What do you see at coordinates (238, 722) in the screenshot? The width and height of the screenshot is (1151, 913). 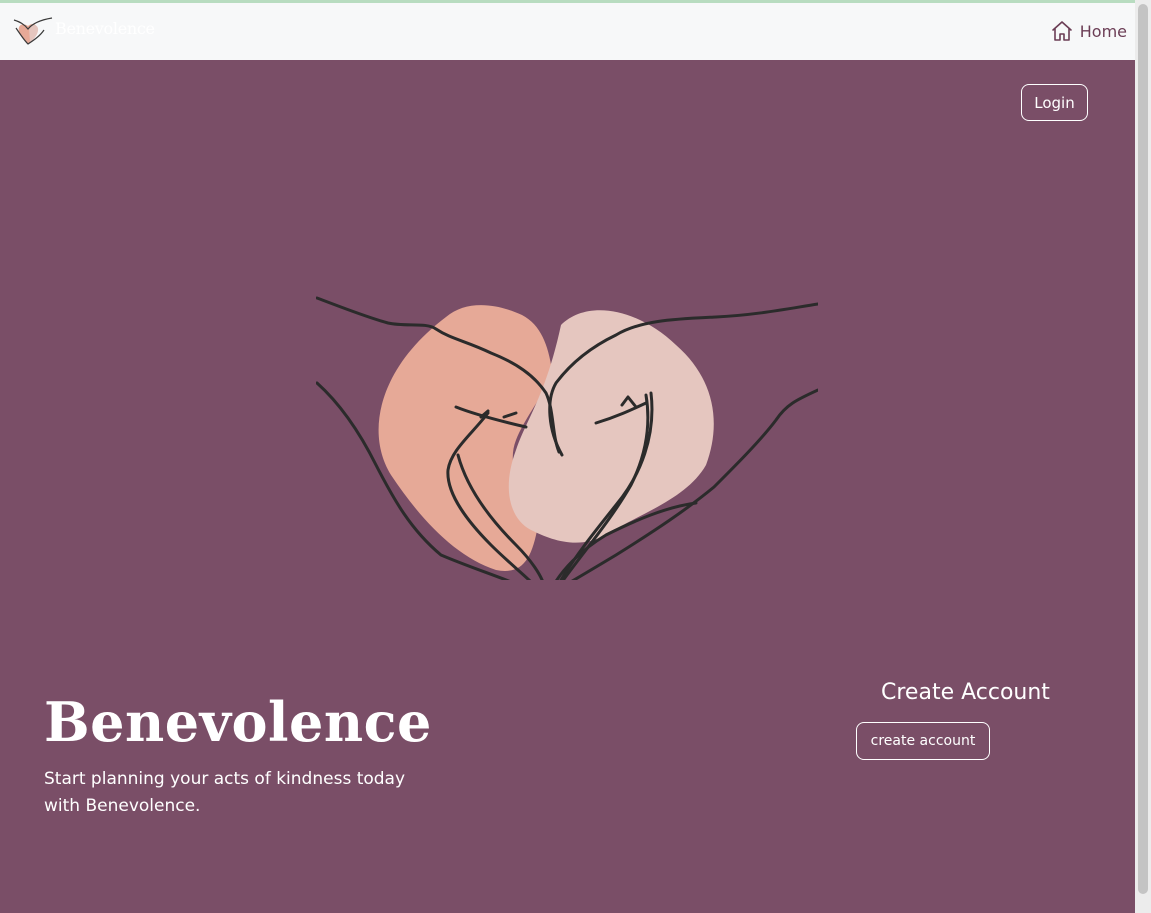 I see `hero-title: Benevolence` at bounding box center [238, 722].